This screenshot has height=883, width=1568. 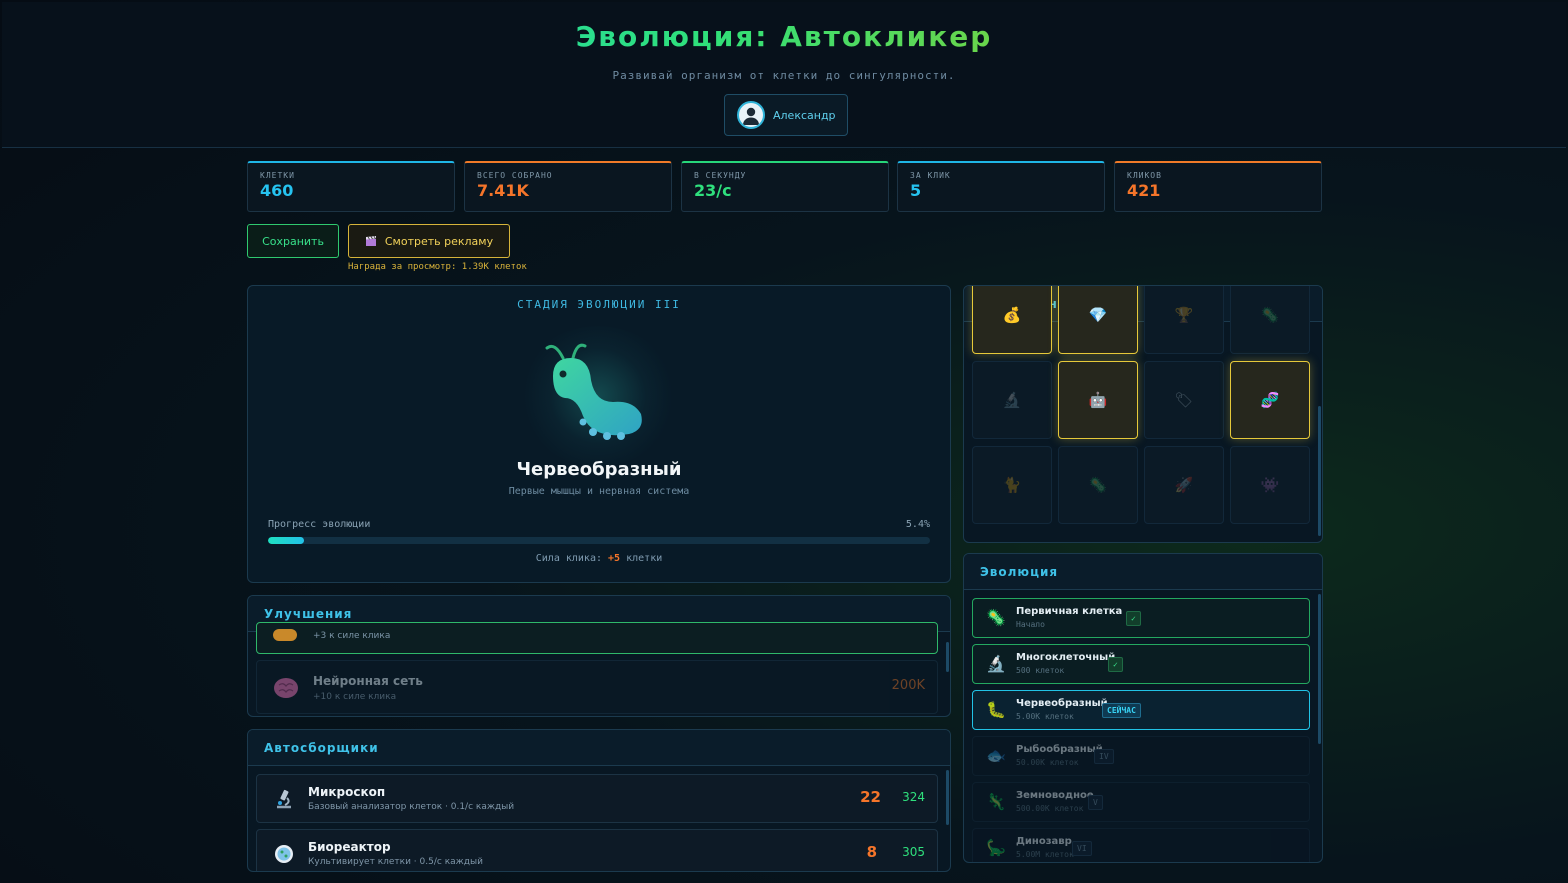 I want to click on diamond-icon: 💎, so click(x=1098, y=315).